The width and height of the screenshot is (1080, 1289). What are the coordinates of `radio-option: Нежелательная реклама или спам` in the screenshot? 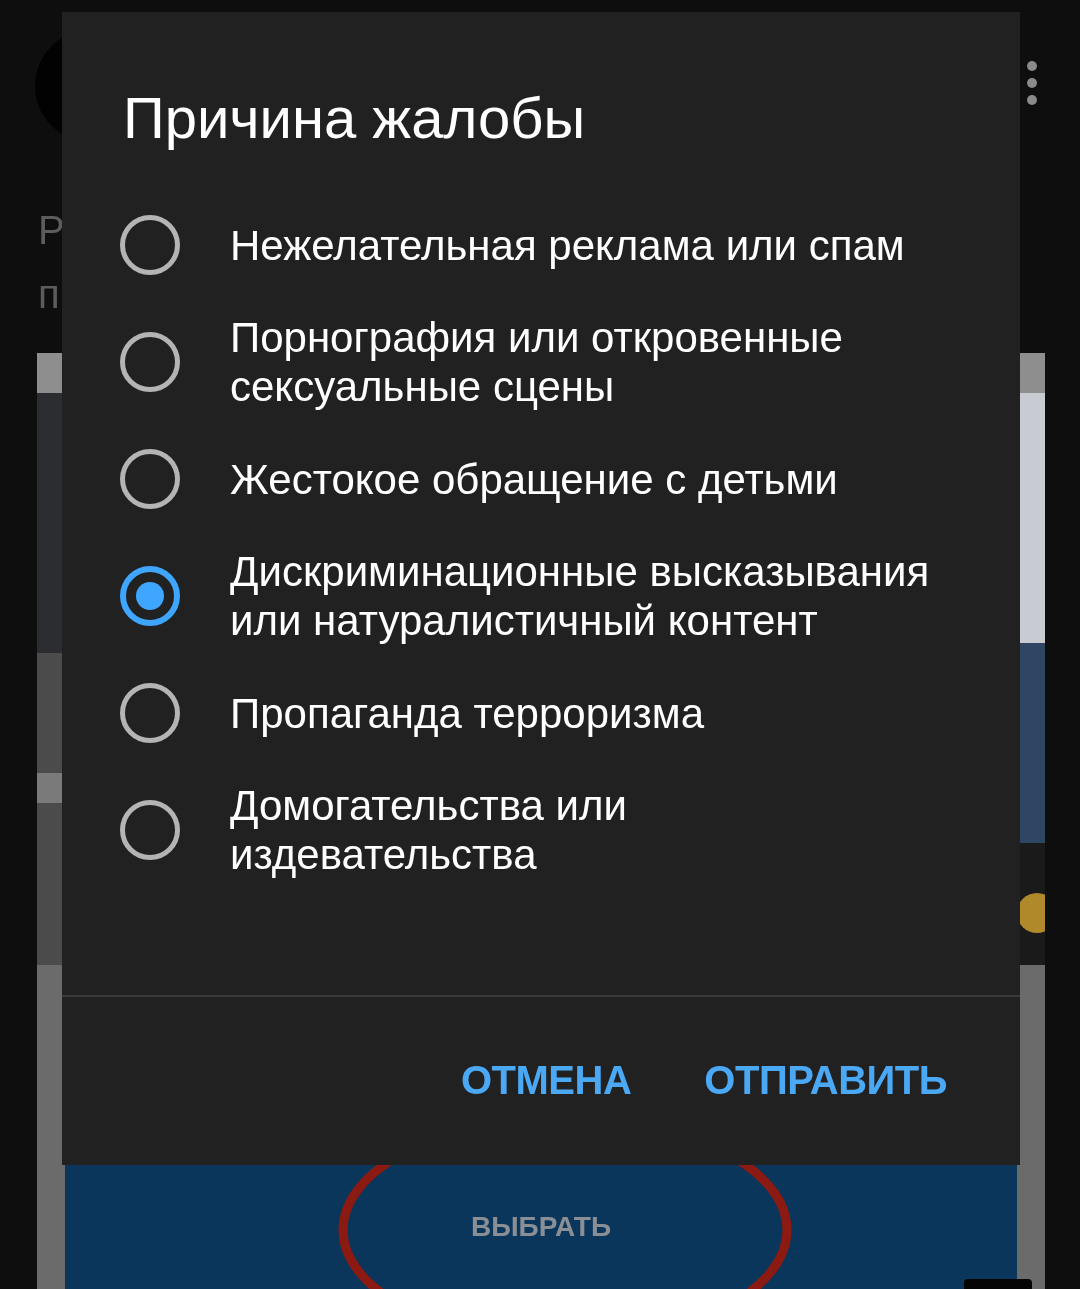 It's located at (550, 245).